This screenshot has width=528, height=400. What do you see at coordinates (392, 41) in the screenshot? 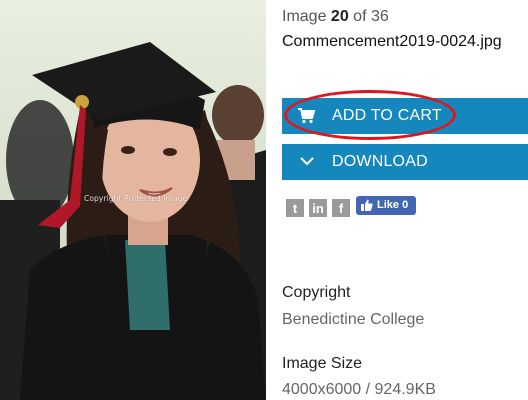
I see `image-filename: Commencement2019-0024.jpg` at bounding box center [392, 41].